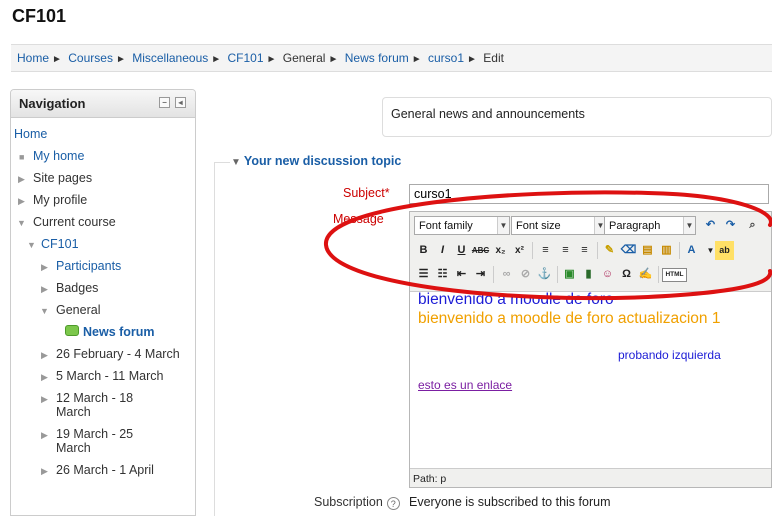 This screenshot has width=772, height=516. I want to click on anchor-icon: ⚓, so click(544, 274).